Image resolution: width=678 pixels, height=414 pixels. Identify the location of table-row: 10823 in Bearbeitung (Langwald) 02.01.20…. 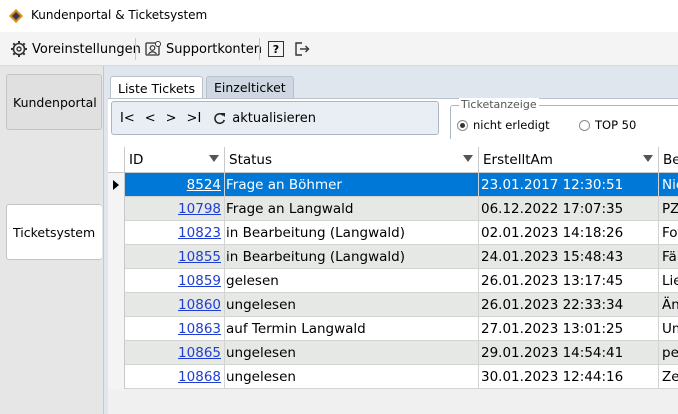
(401, 233).